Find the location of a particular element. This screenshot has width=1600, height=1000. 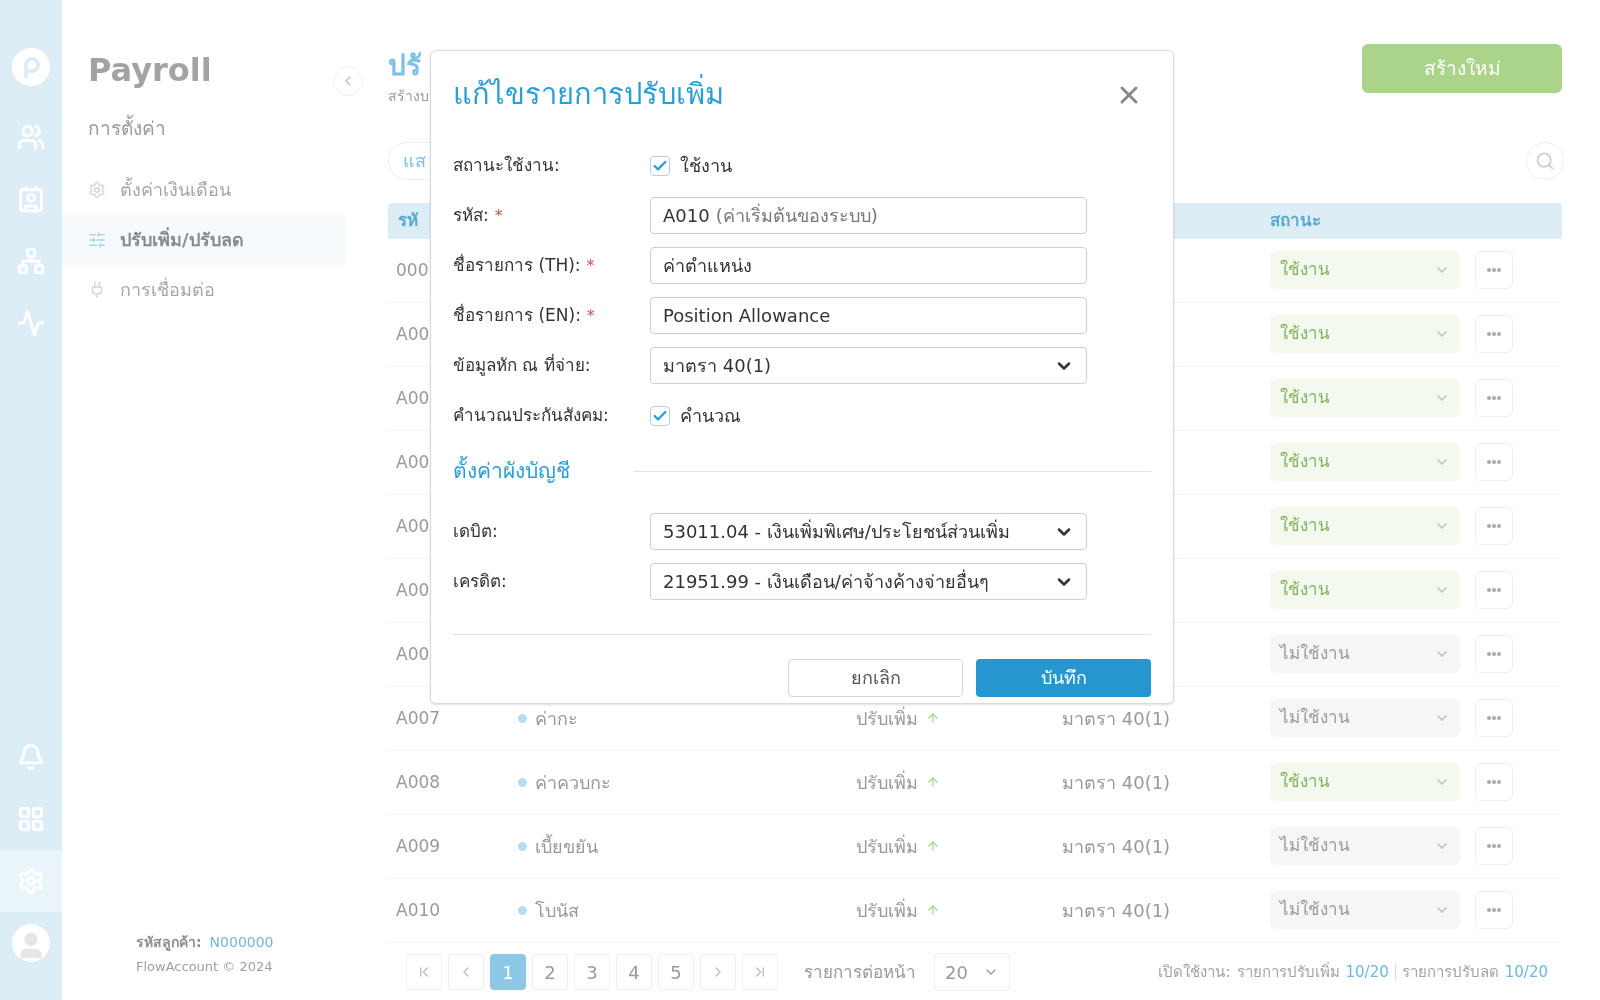

field-label: ข้อมูลหัก ณ ที่จ่าย: is located at coordinates (522, 365).